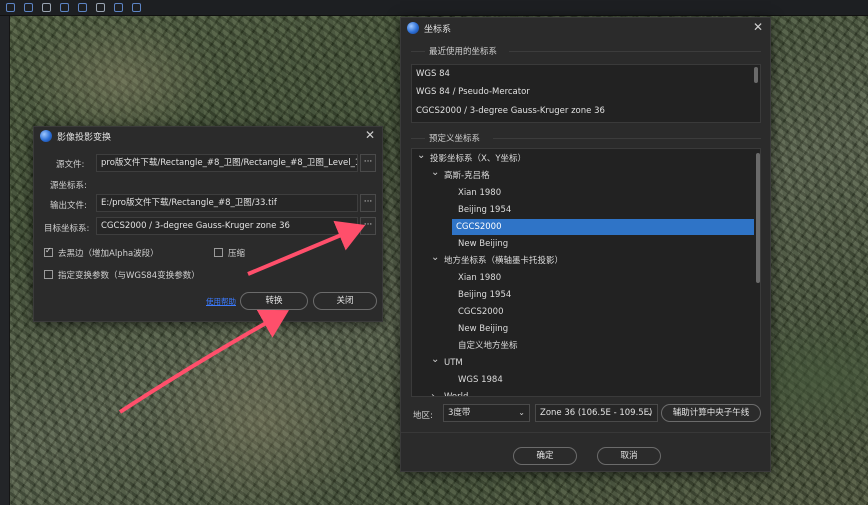 Image resolution: width=868 pixels, height=505 pixels. I want to click on tree-item-label: 投影坐标系（X、Y坐标）, so click(478, 159).